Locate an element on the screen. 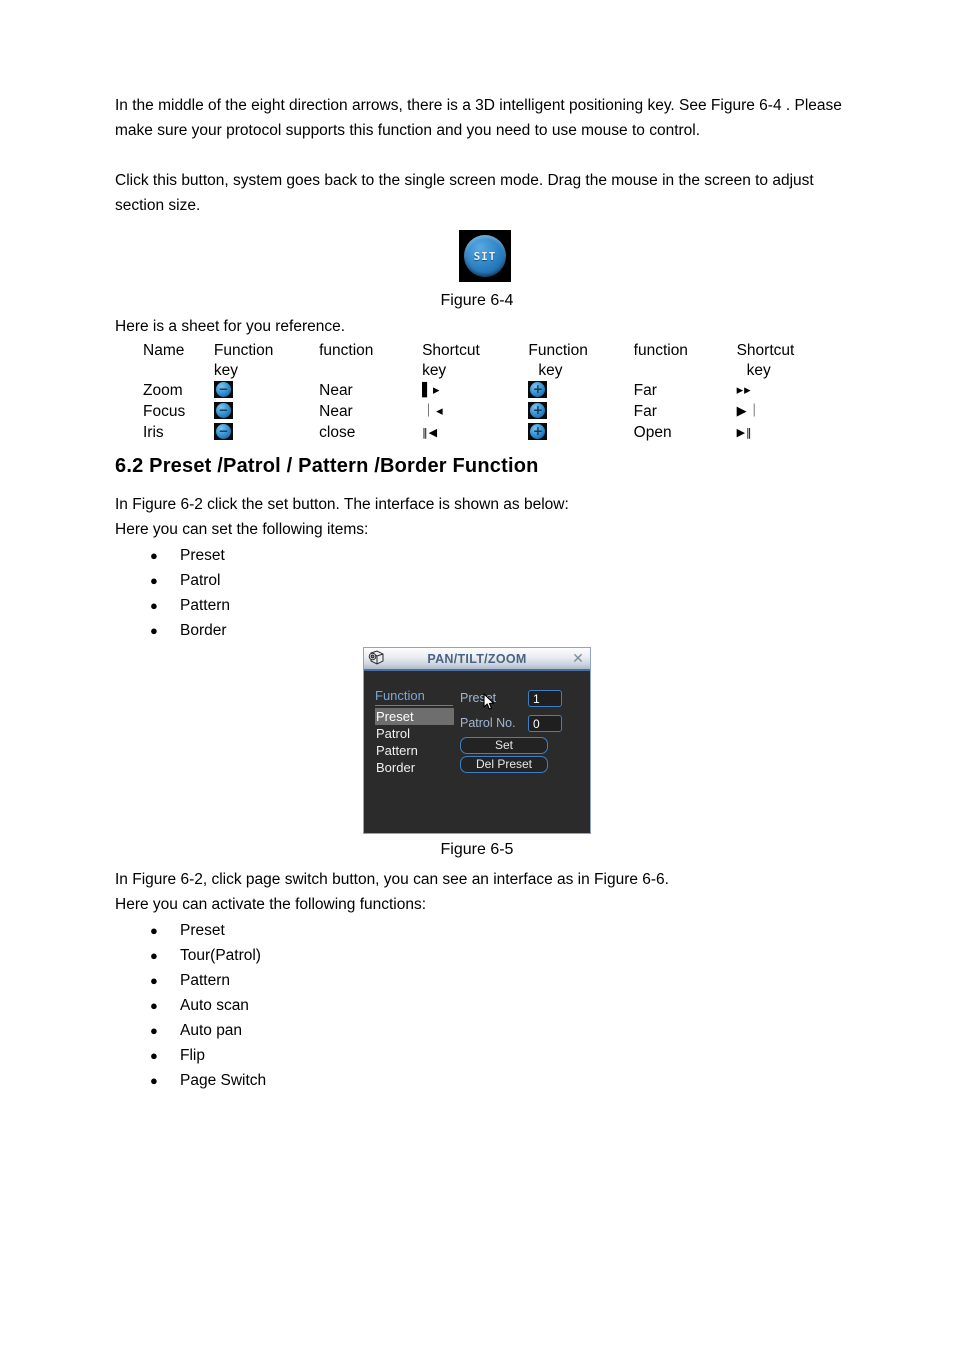 The height and width of the screenshot is (1350, 954). list-item: ● Page Switch is located at coordinates (208, 1080).